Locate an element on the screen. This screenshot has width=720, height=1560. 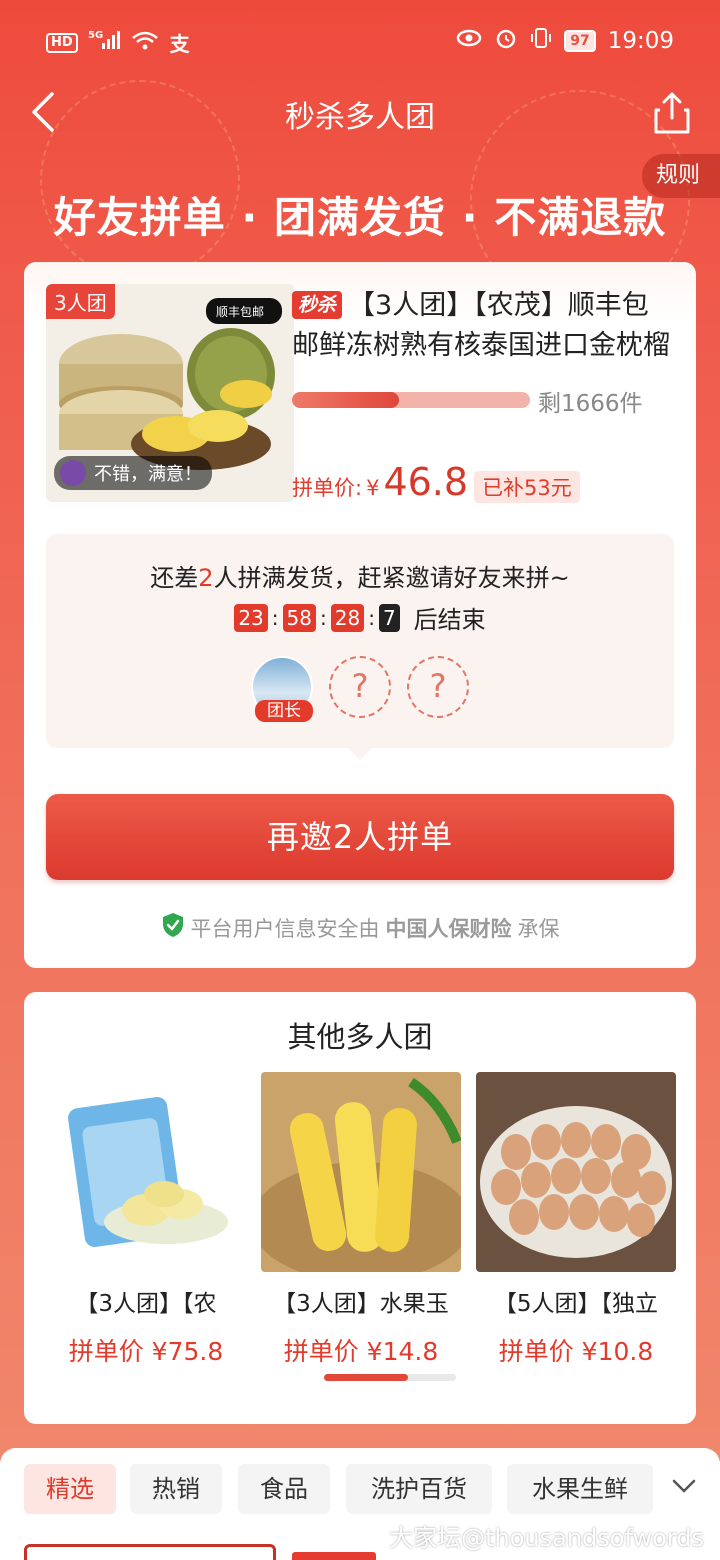
eye-icon is located at coordinates (469, 41).